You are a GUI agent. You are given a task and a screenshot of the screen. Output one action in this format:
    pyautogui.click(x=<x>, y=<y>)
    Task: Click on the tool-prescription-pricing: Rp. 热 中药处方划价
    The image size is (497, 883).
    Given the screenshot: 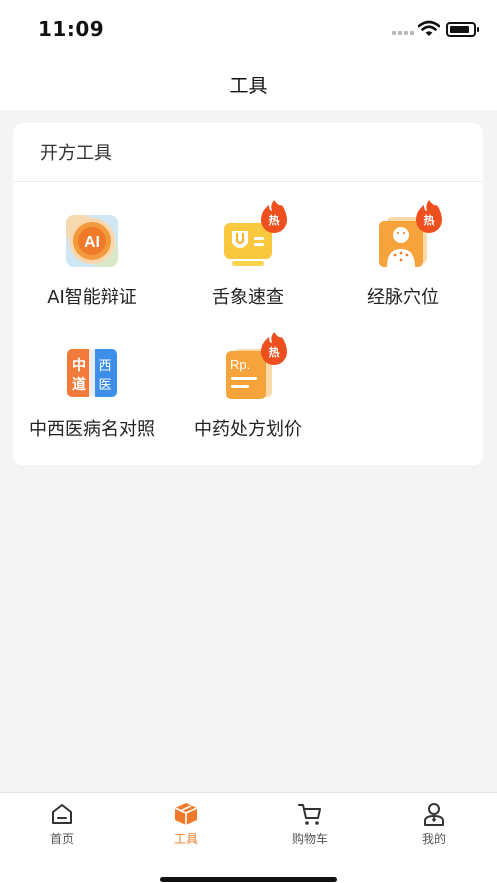 What is the action you would take?
    pyautogui.click(x=248, y=386)
    